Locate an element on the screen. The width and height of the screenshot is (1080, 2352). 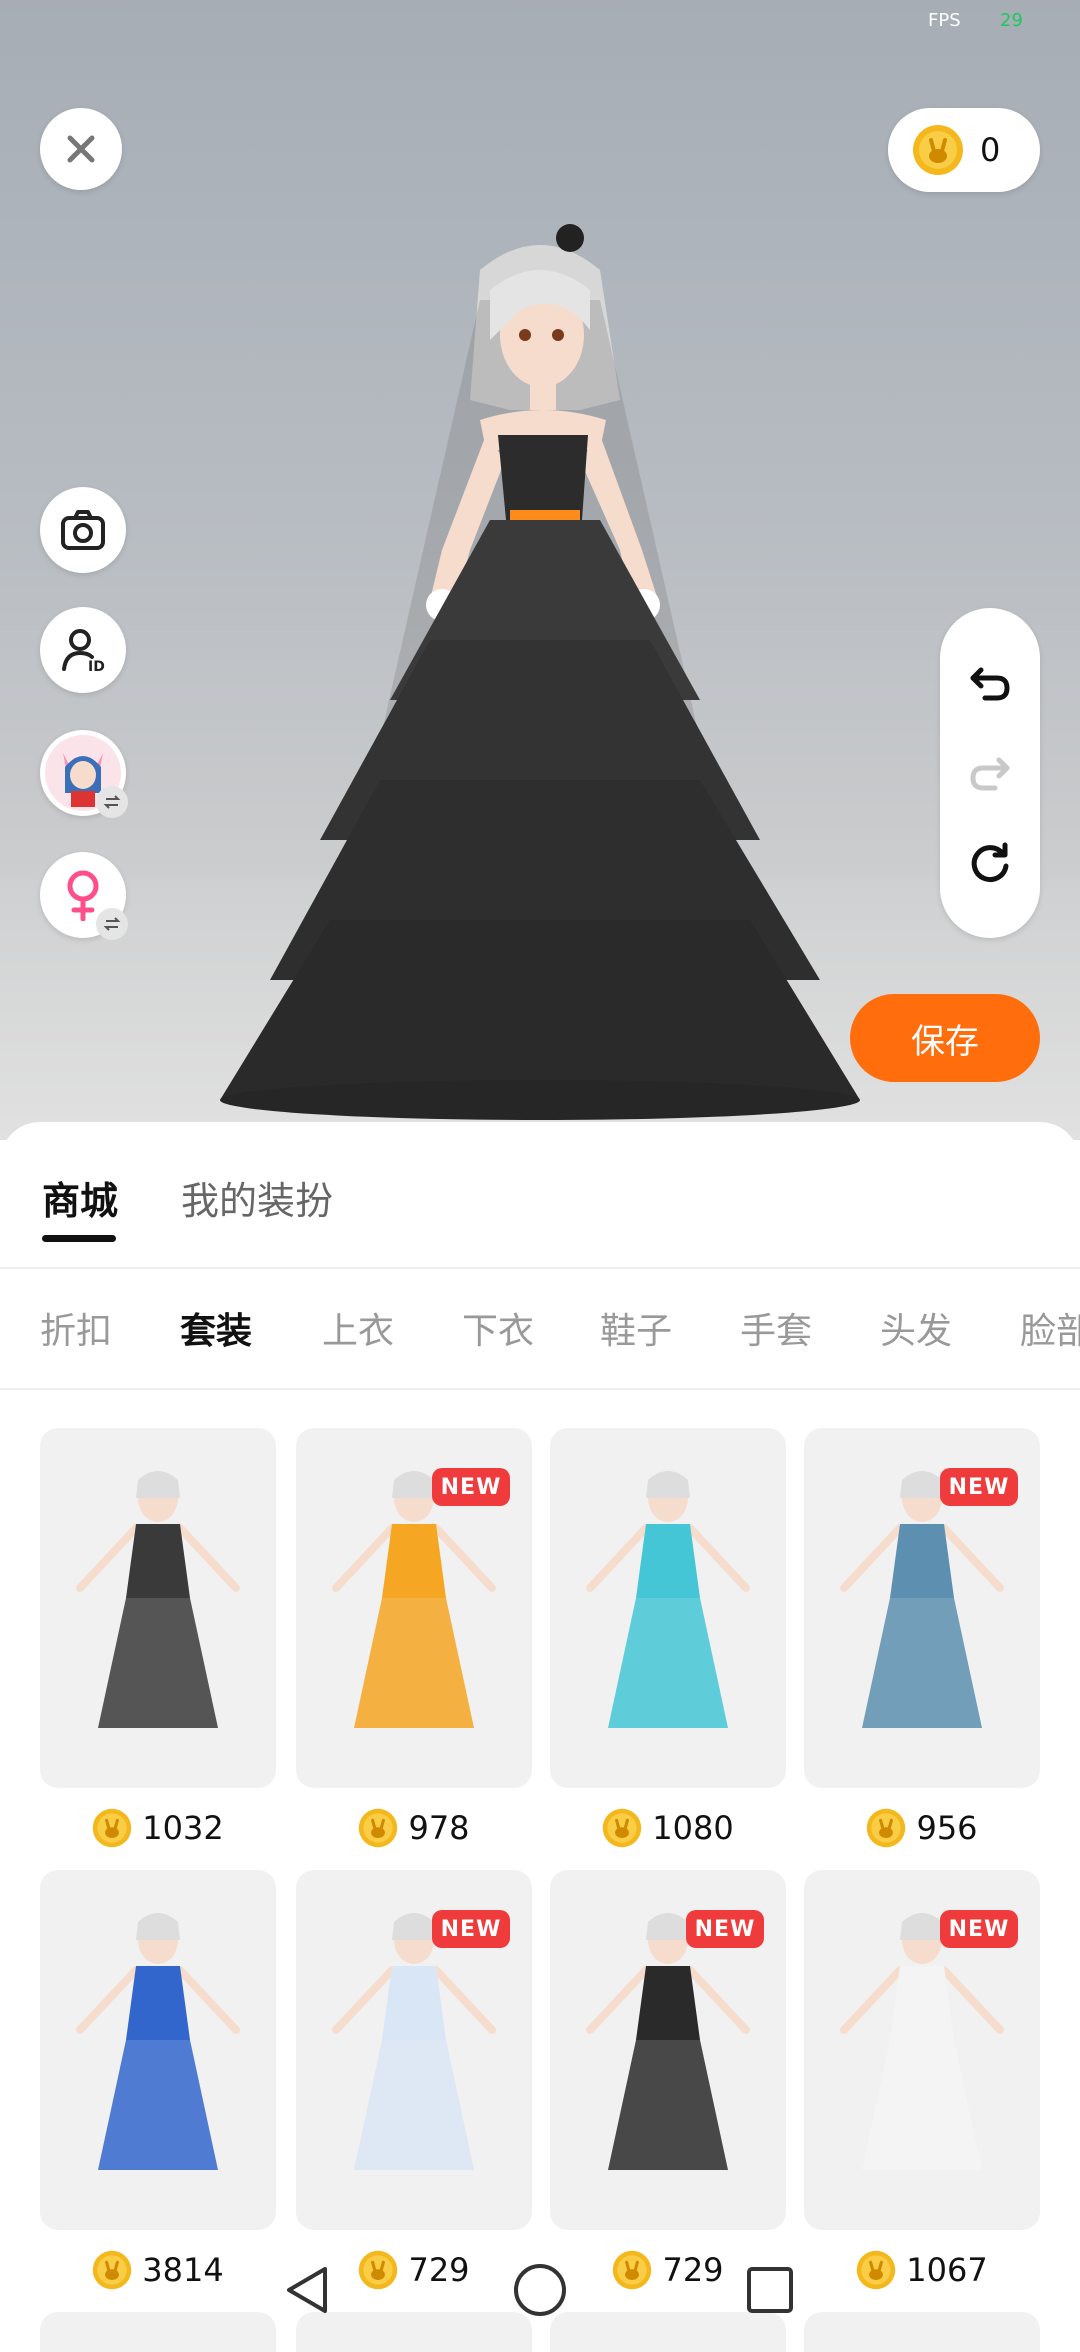
undo-icon is located at coordinates (990, 684).